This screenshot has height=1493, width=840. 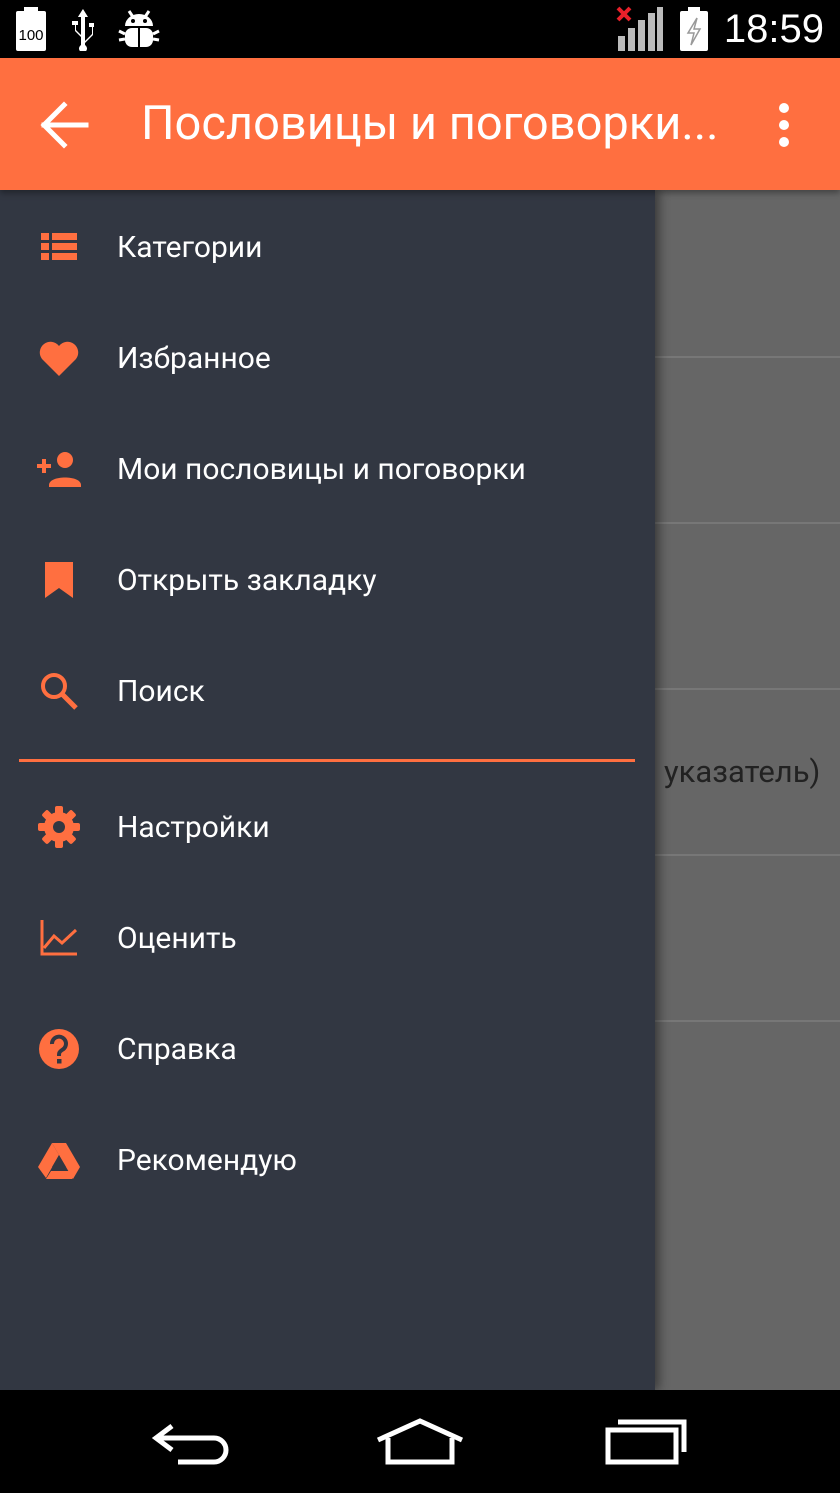 What do you see at coordinates (193, 1442) in the screenshot?
I see `back-icon` at bounding box center [193, 1442].